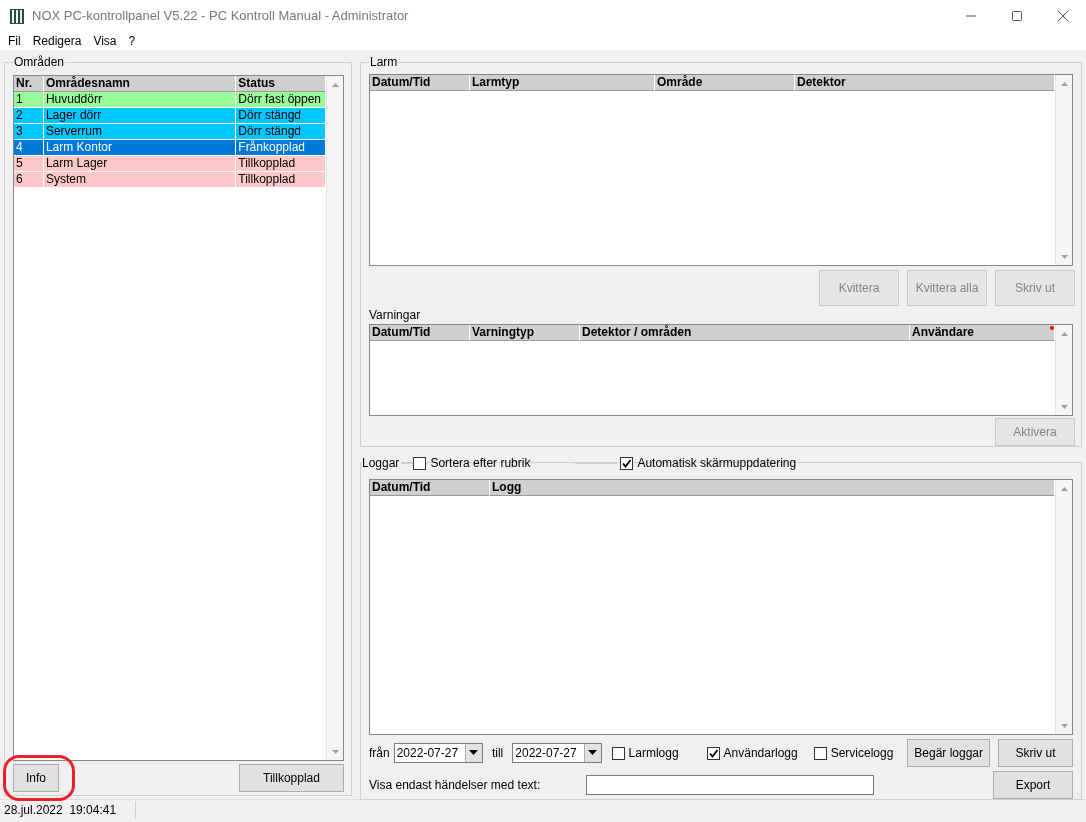 The width and height of the screenshot is (1086, 822). I want to click on table-row: 3 Serverrum Dörr stängd, so click(170, 132).